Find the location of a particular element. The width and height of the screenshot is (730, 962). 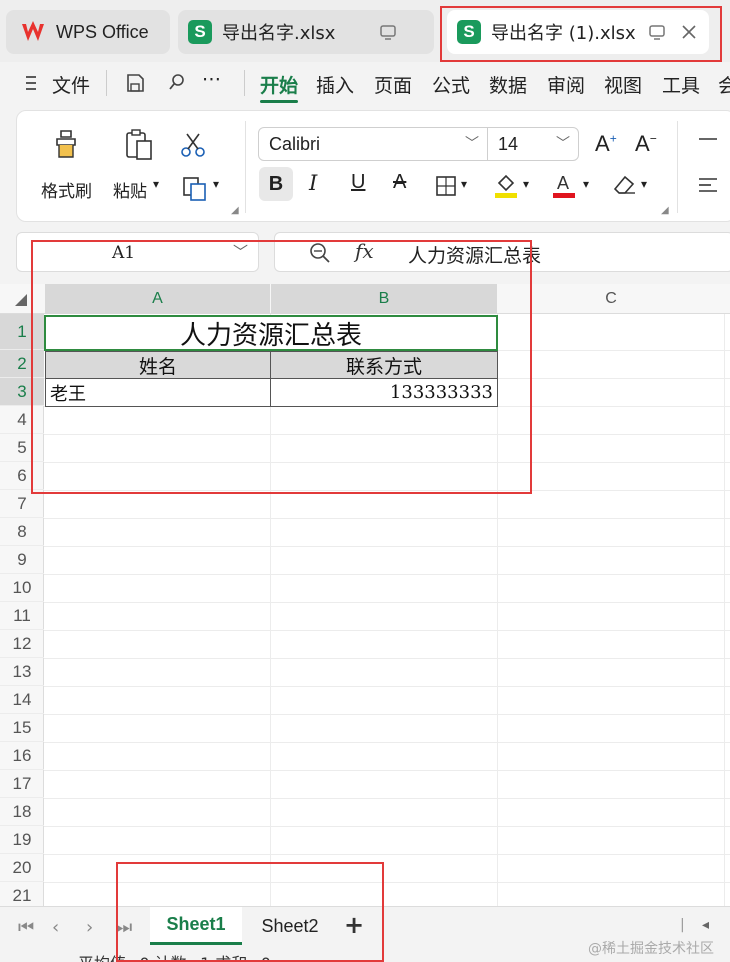

menu-file: 文件 is located at coordinates (71, 84).